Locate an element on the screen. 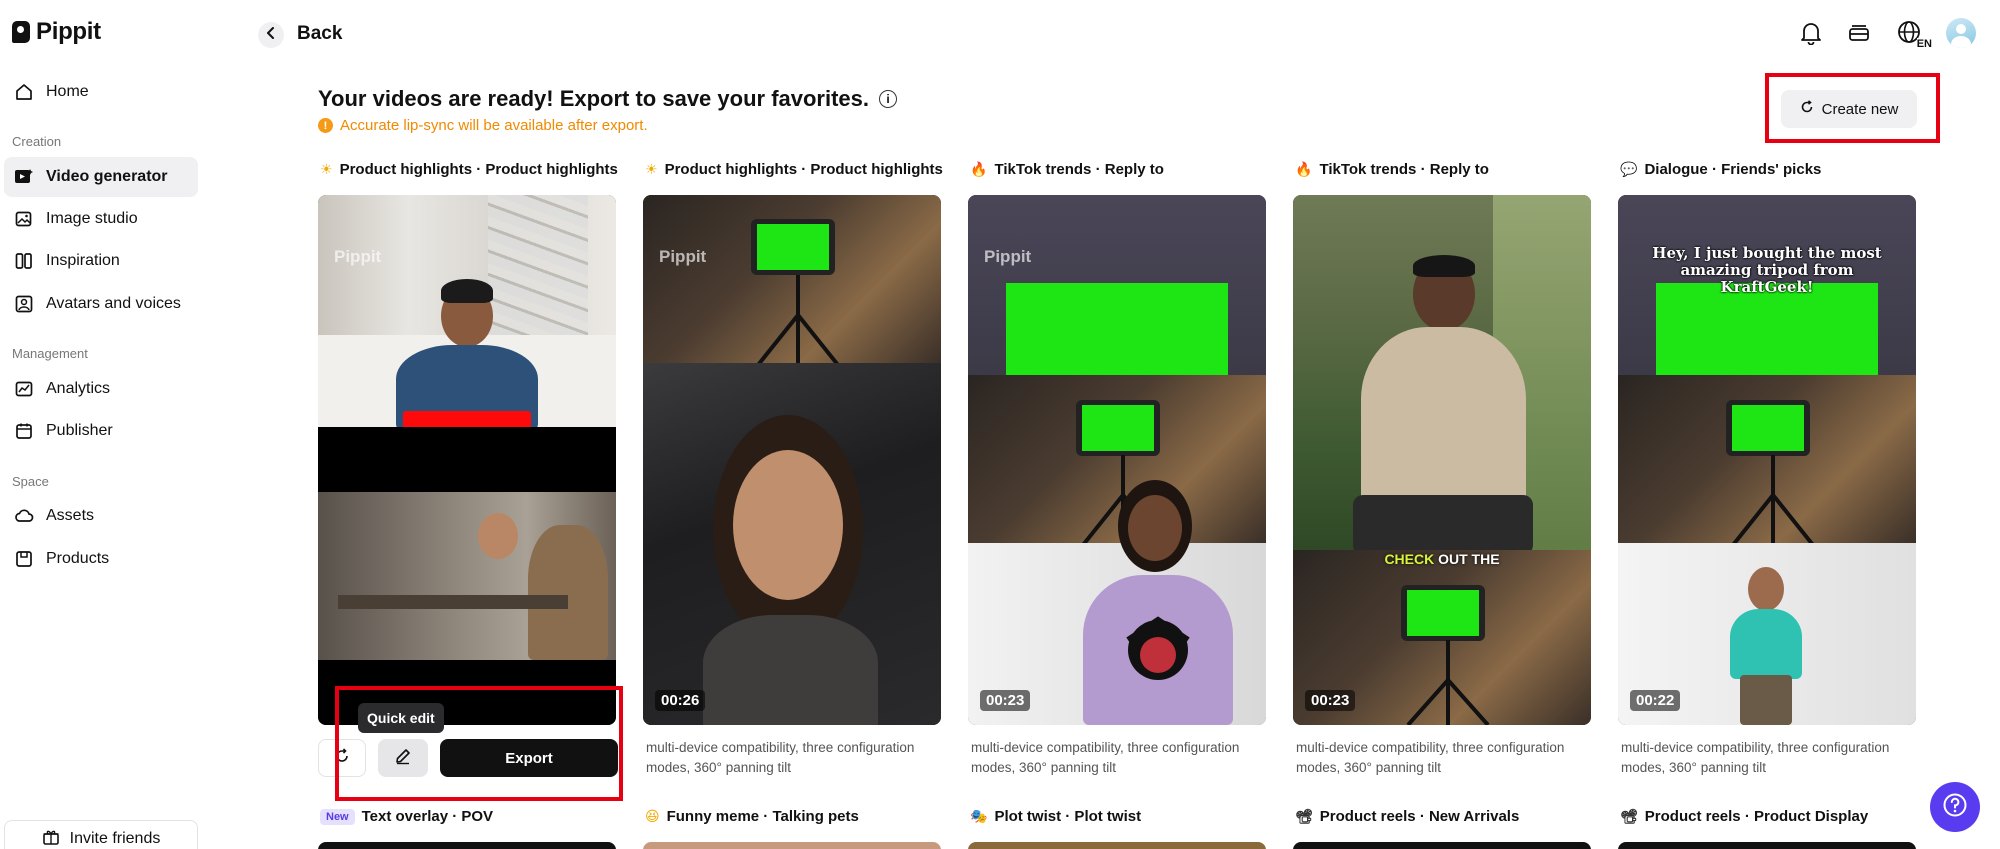 The width and height of the screenshot is (2000, 849). sidebar-item-publisher: Publisher is located at coordinates (101, 431).